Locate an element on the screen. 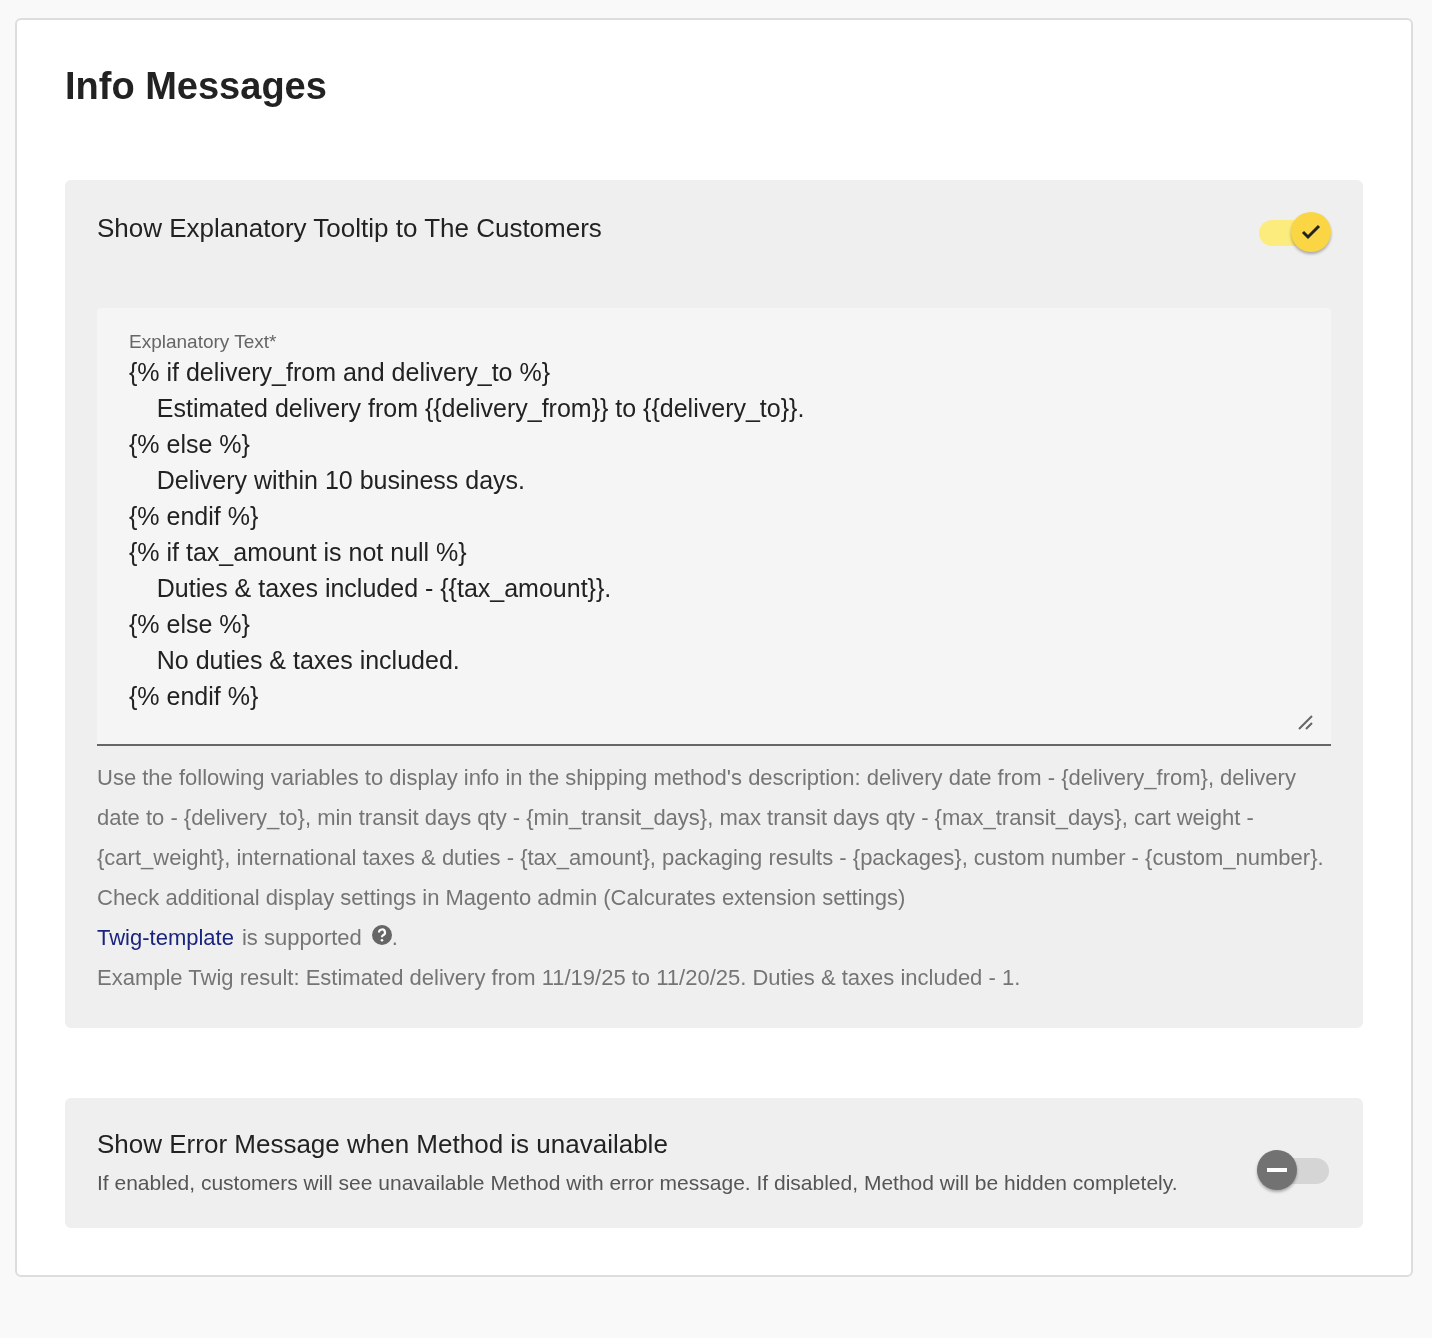 The height and width of the screenshot is (1338, 1432). setting-title: Show Explanatory Tooltip to The Customers is located at coordinates (349, 228).